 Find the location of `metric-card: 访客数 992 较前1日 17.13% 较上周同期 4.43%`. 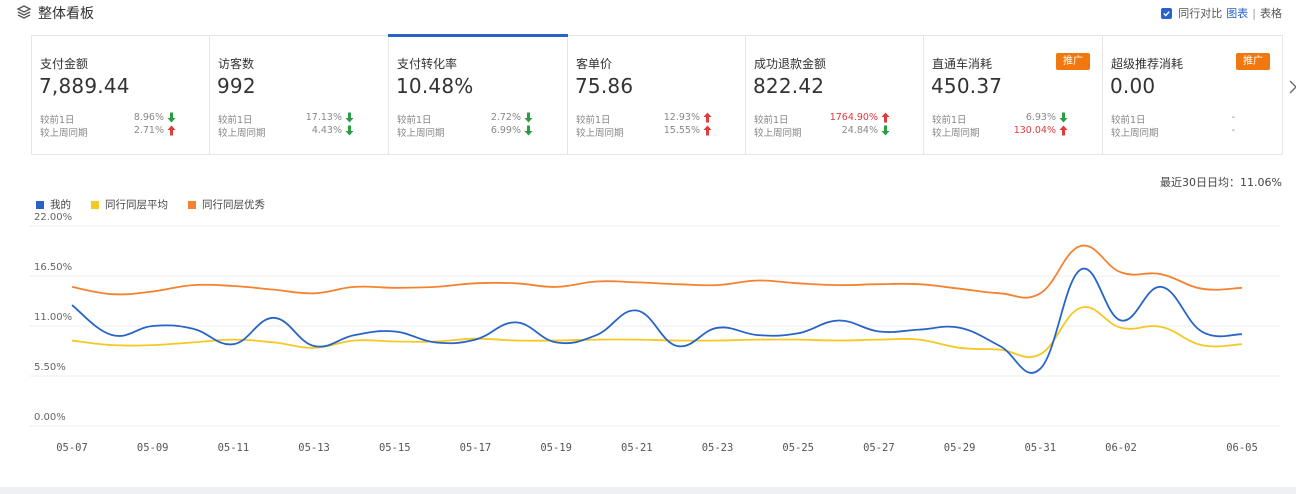

metric-card: 访客数 992 较前1日 17.13% 较上周同期 4.43% is located at coordinates (299, 95).